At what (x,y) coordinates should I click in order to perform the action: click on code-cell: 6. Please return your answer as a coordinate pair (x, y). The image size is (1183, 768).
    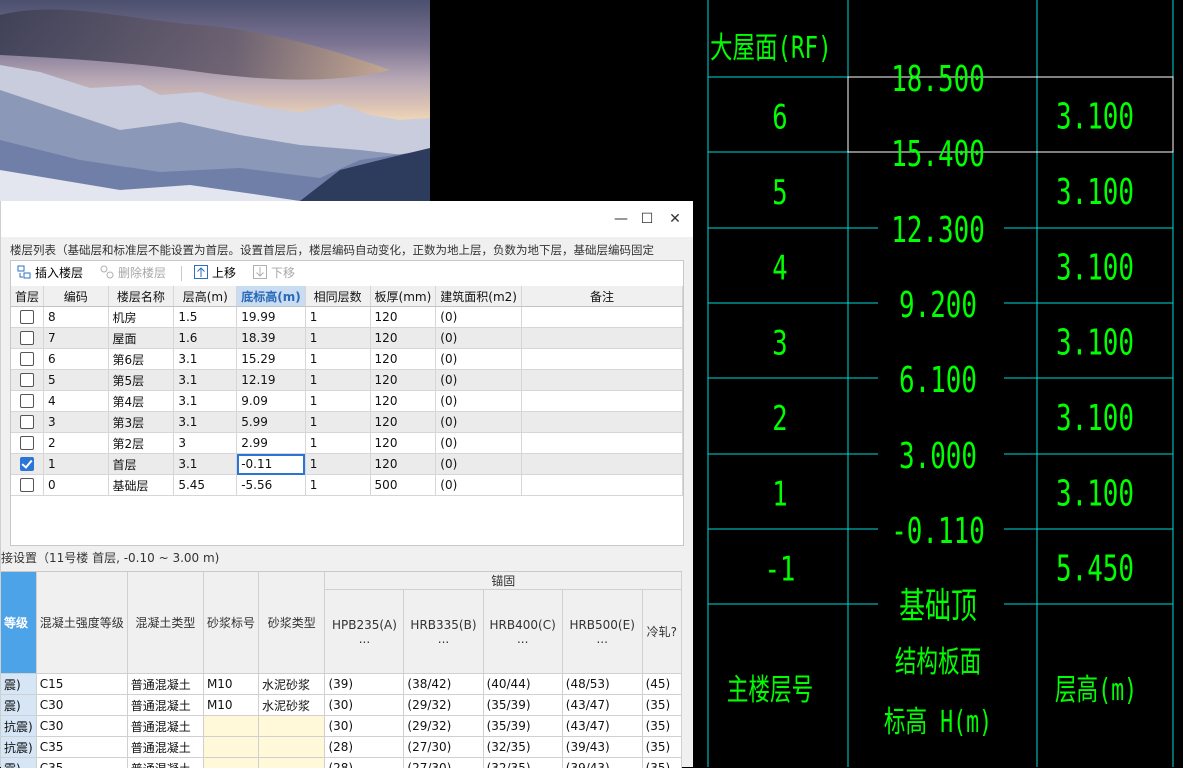
    Looking at the image, I should click on (76, 359).